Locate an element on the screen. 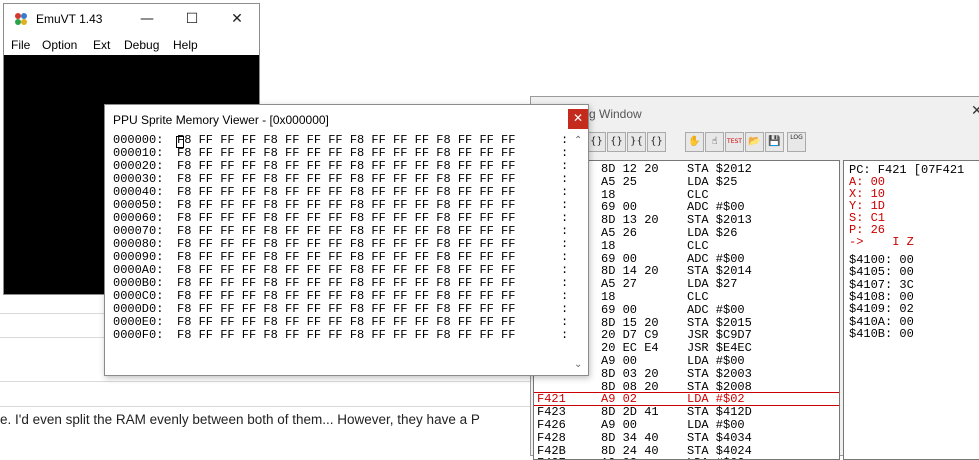 This screenshot has width=979, height=460. menu-file: File is located at coordinates (20, 45).